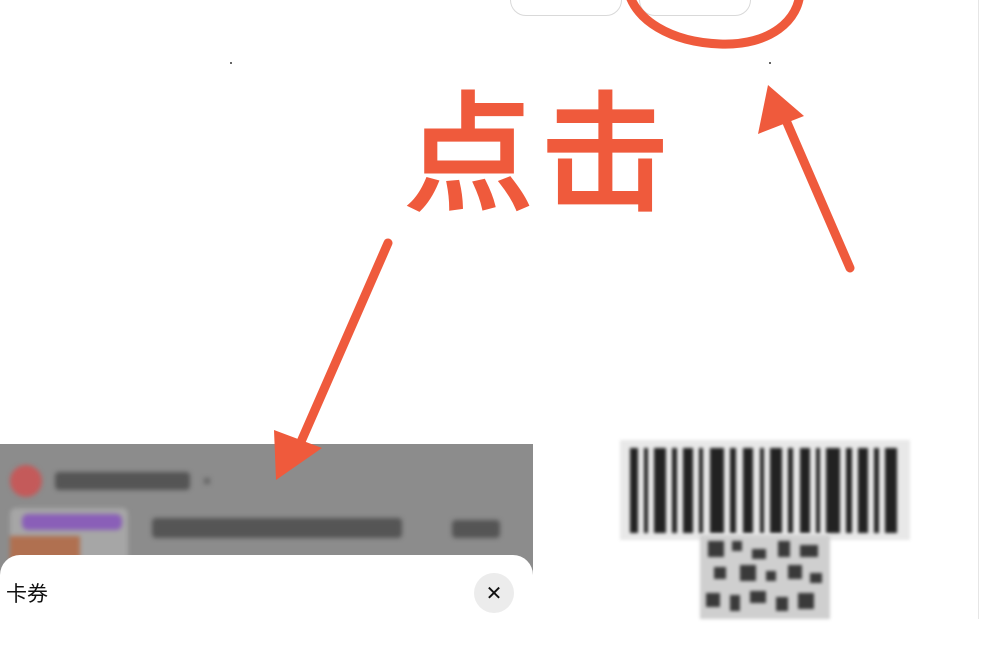 This screenshot has width=1000, height=645. What do you see at coordinates (765, 577) in the screenshot?
I see `qr-code` at bounding box center [765, 577].